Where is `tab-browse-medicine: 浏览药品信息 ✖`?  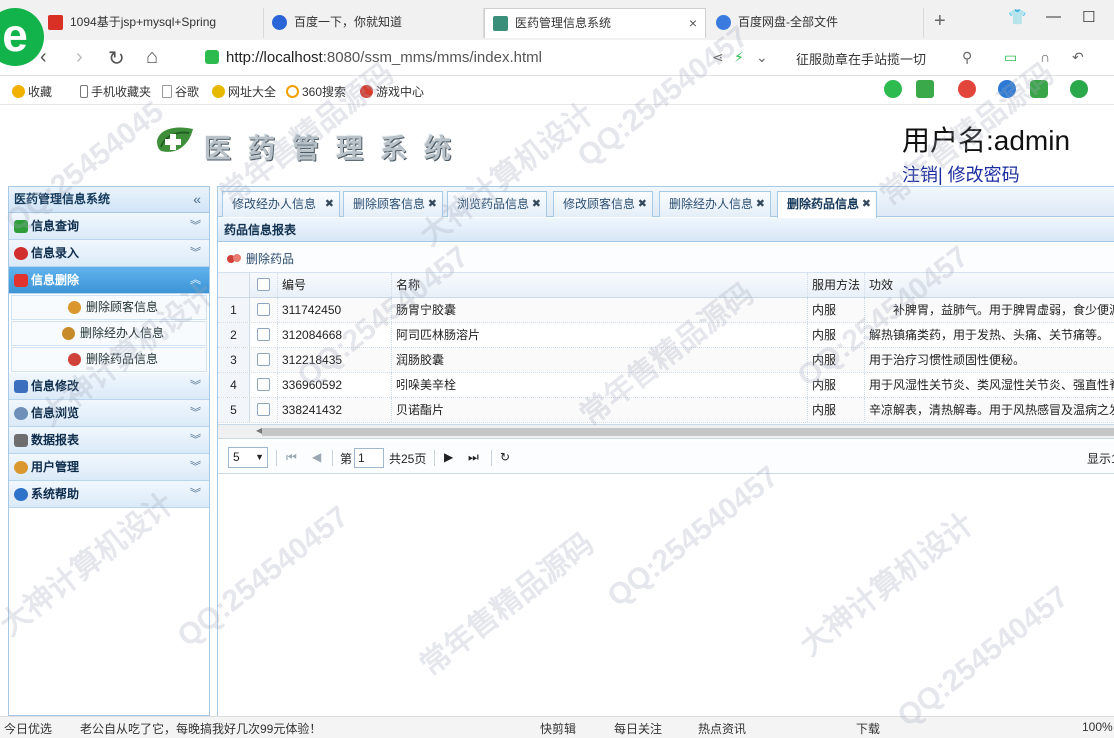
tab-browse-medicine: 浏览药品信息 ✖ is located at coordinates (497, 204).